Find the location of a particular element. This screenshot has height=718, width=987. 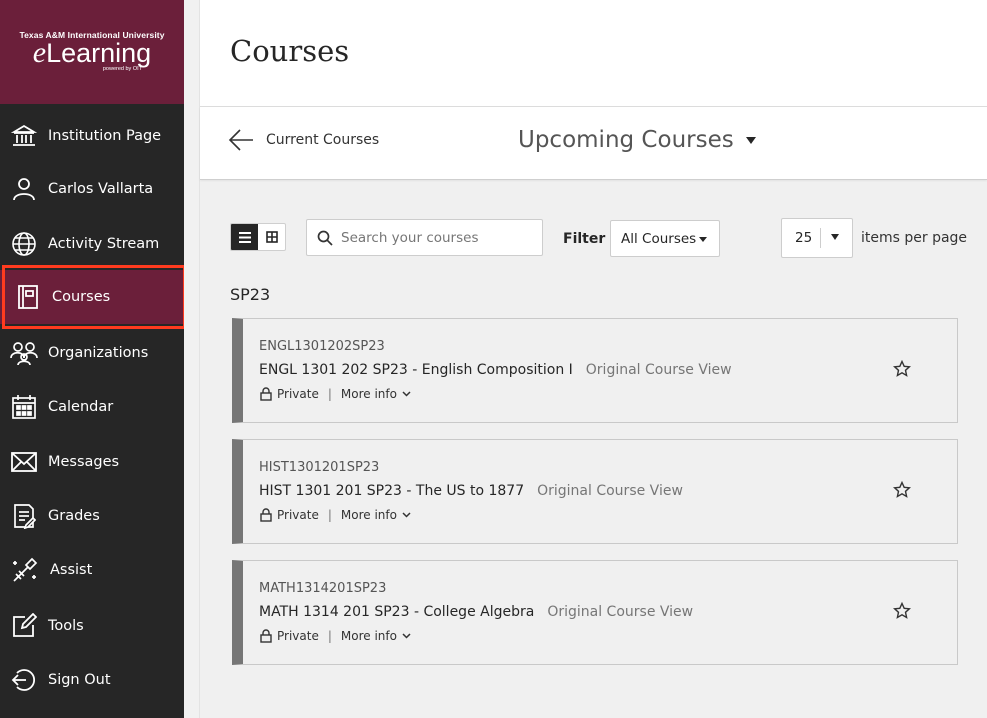

sidebar-item-messages: Messages is located at coordinates (92, 462).